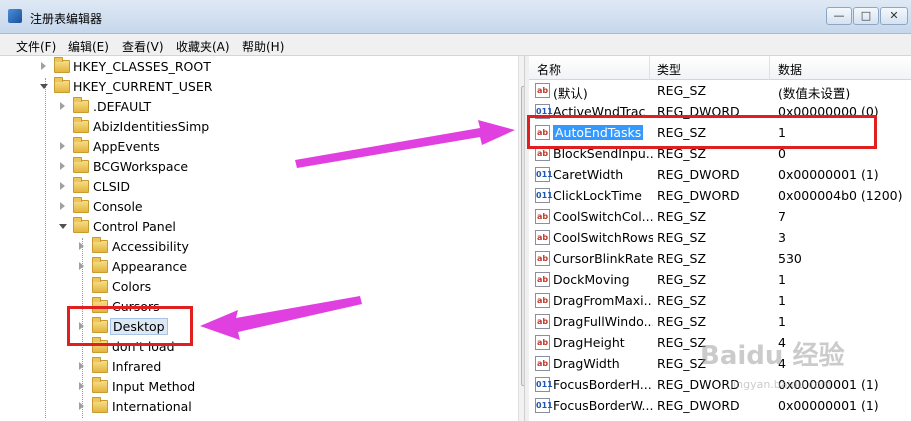 The width and height of the screenshot is (911, 421). Describe the element at coordinates (781, 384) in the screenshot. I see `watermark-url: jingyan.baidu.com` at that location.